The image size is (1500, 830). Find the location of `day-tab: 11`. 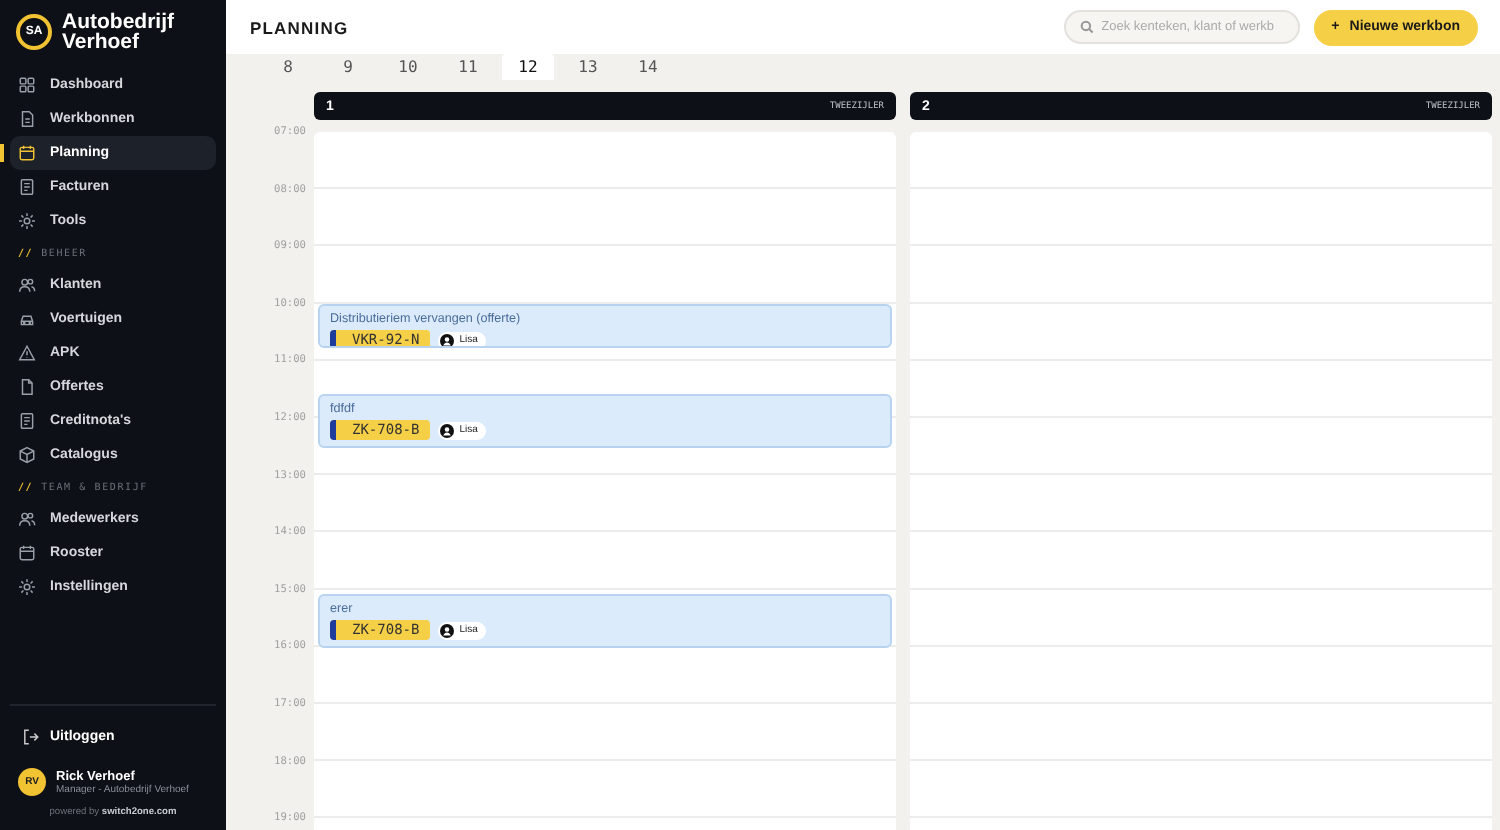

day-tab: 11 is located at coordinates (468, 67).